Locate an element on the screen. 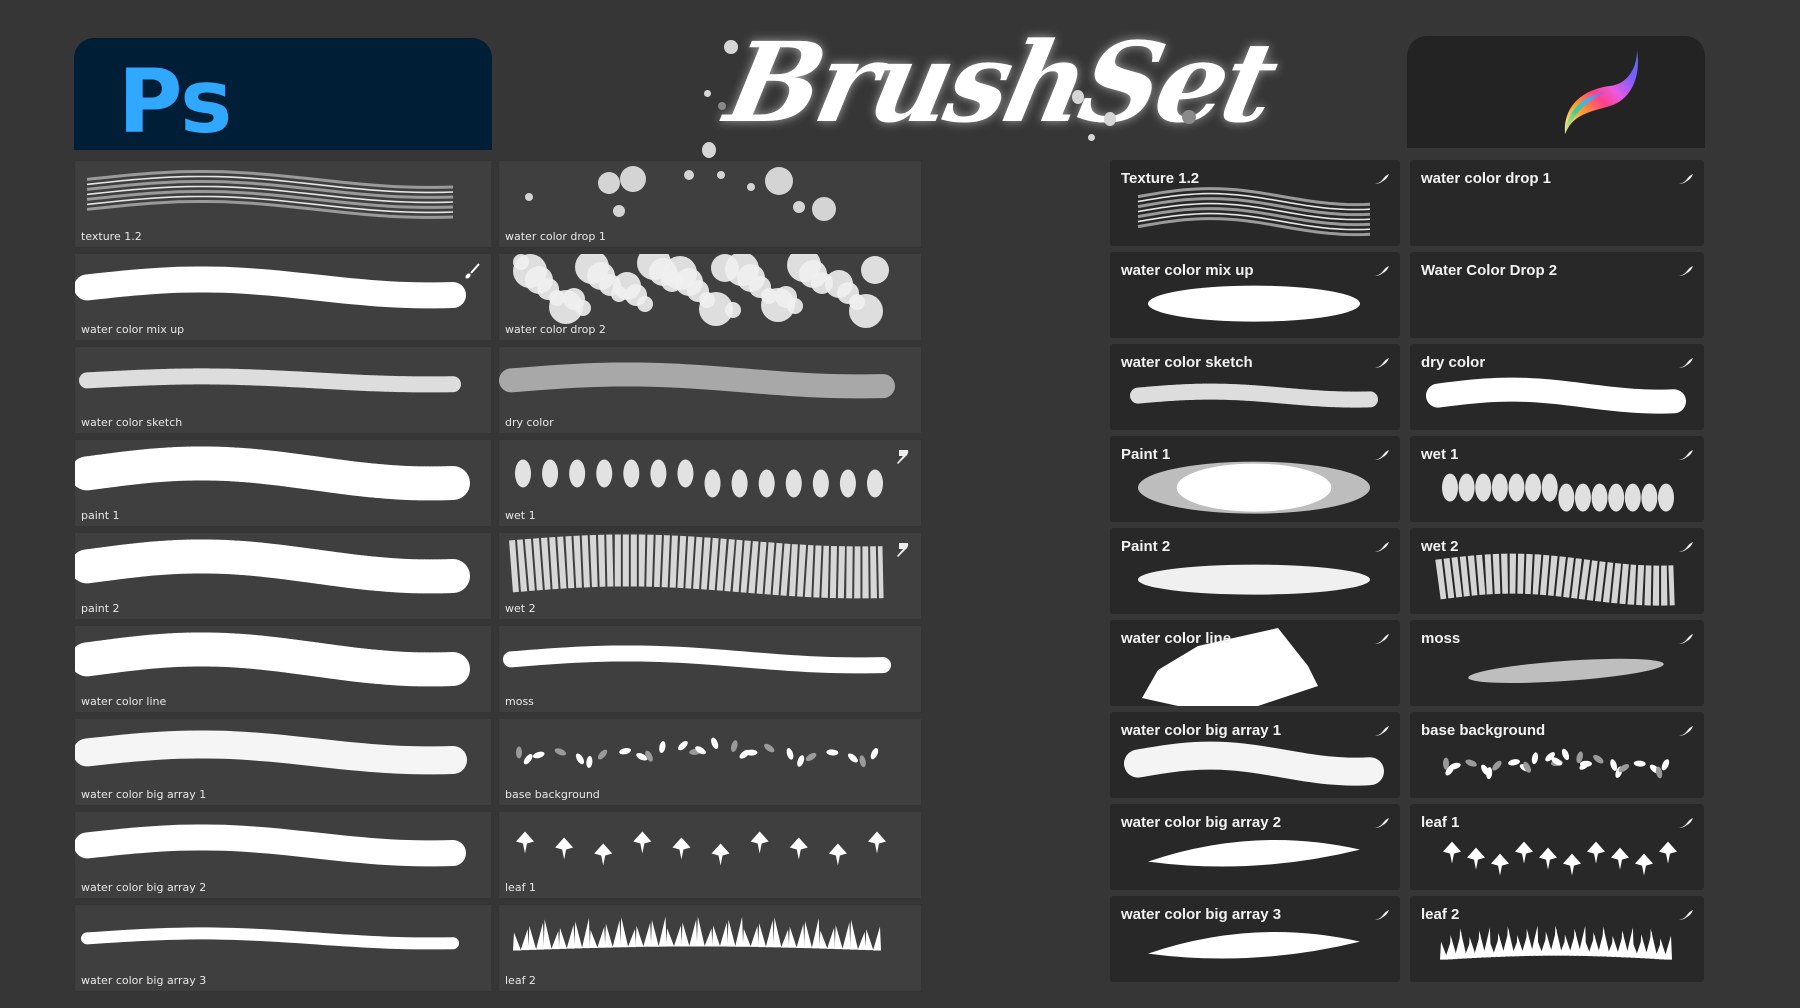 The height and width of the screenshot is (1008, 1800). procreate-brush-item: base background is located at coordinates (1557, 755).